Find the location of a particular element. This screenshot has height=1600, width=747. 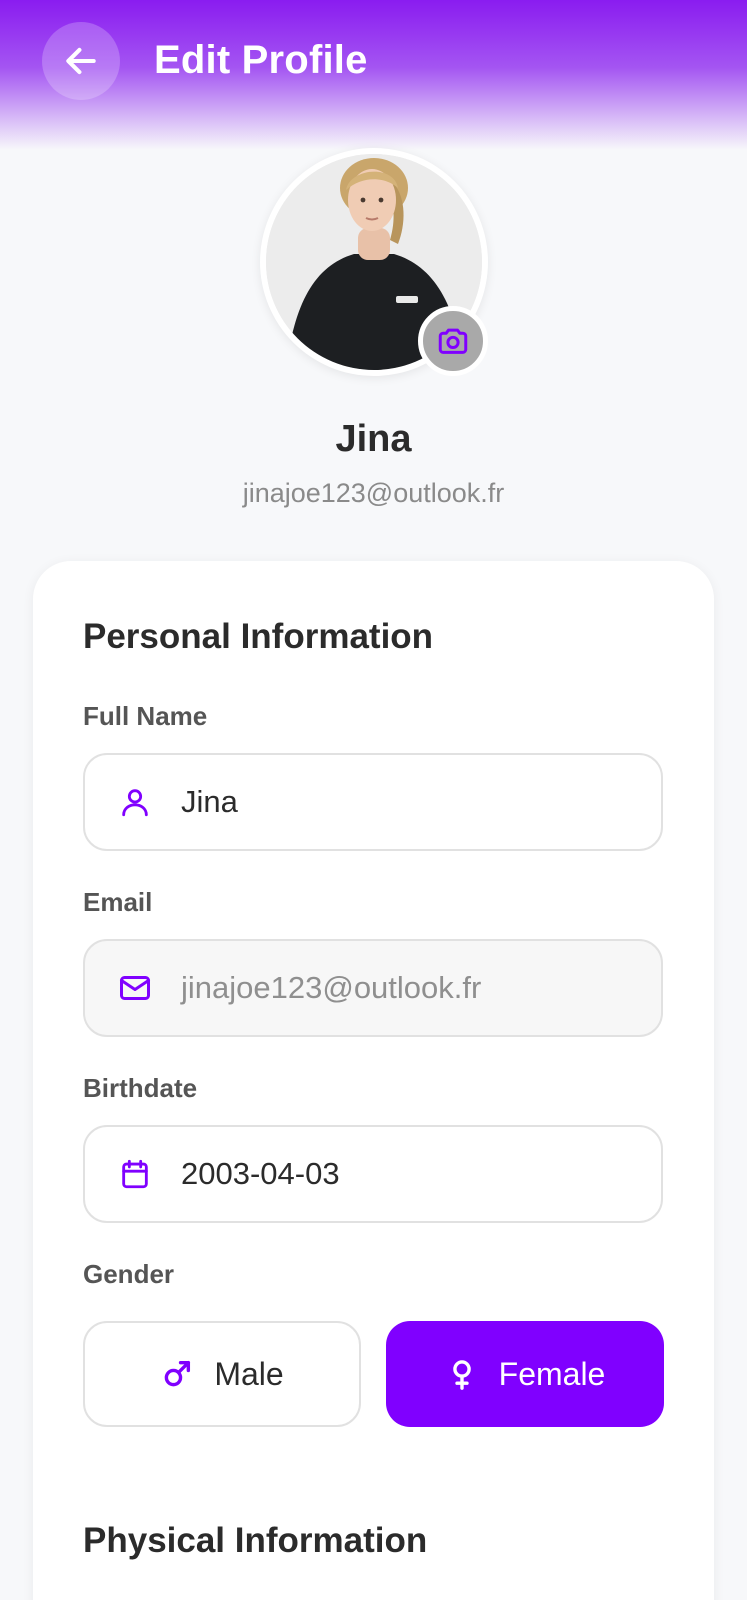

female-icon is located at coordinates (462, 1374).